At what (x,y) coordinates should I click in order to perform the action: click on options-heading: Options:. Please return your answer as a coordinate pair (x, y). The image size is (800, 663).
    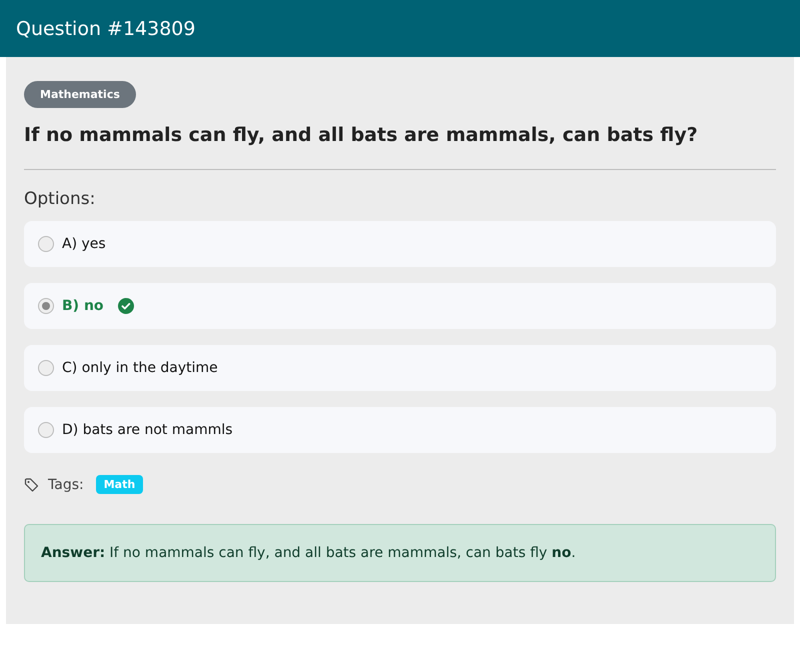
    Looking at the image, I should click on (60, 199).